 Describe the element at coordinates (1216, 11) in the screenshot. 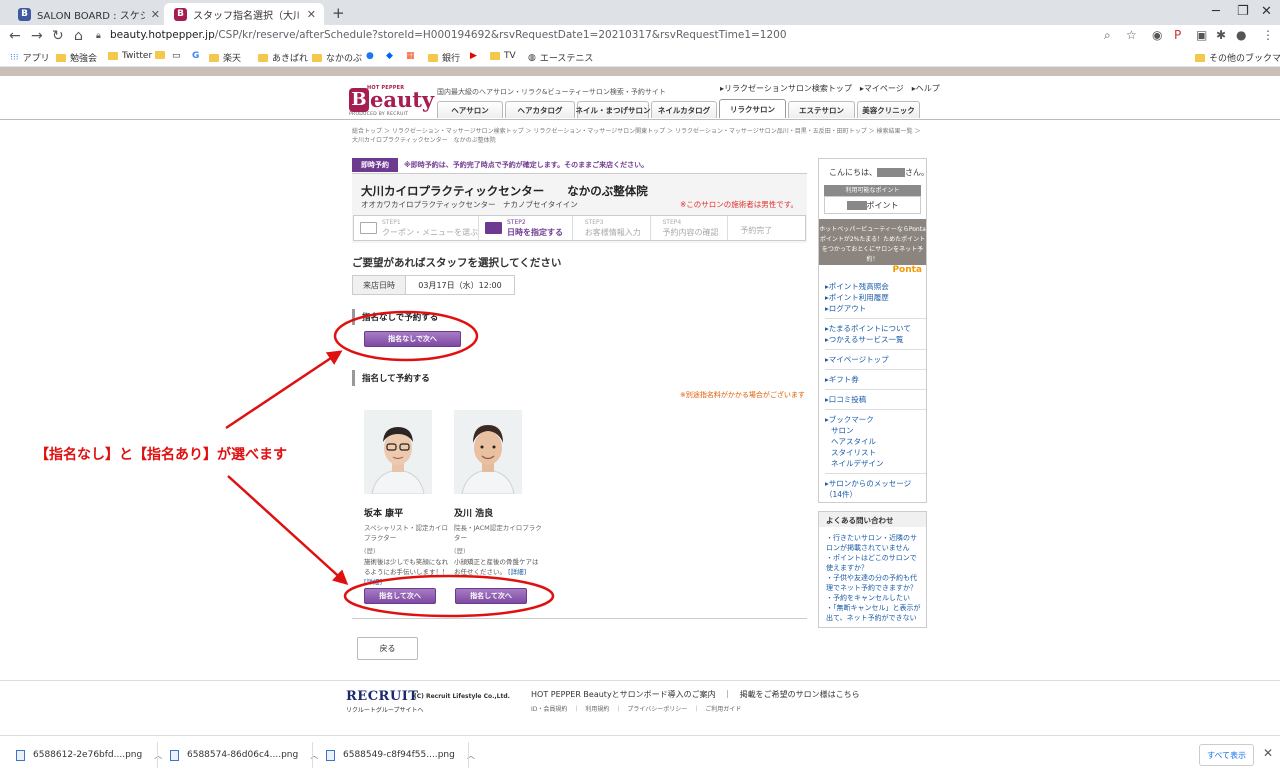

I see `minimize-icon: ─` at that location.